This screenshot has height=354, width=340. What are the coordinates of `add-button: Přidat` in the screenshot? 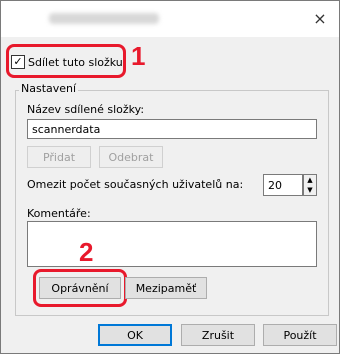 It's located at (59, 157).